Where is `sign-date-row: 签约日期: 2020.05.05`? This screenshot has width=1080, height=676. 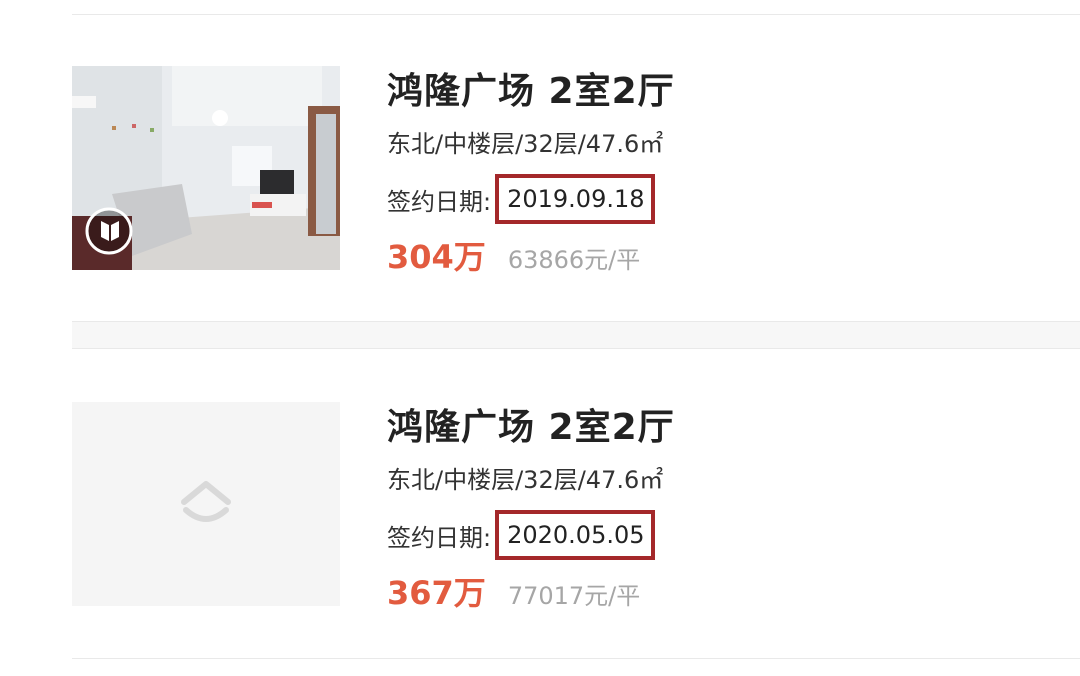
sign-date-row: 签约日期: 2020.05.05 is located at coordinates (521, 535).